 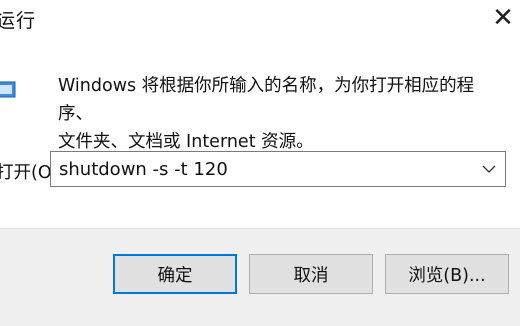 What do you see at coordinates (143, 169) in the screenshot?
I see `open-input: shutdown -s -t 120` at bounding box center [143, 169].